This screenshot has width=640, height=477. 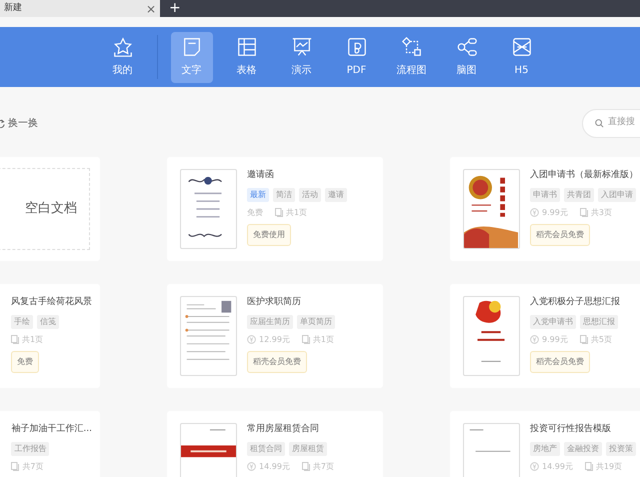 I want to click on template-card: 投资可行性报告模版 房地产 金融投资 投资策 14.99元 共19页, so click(x=545, y=444).